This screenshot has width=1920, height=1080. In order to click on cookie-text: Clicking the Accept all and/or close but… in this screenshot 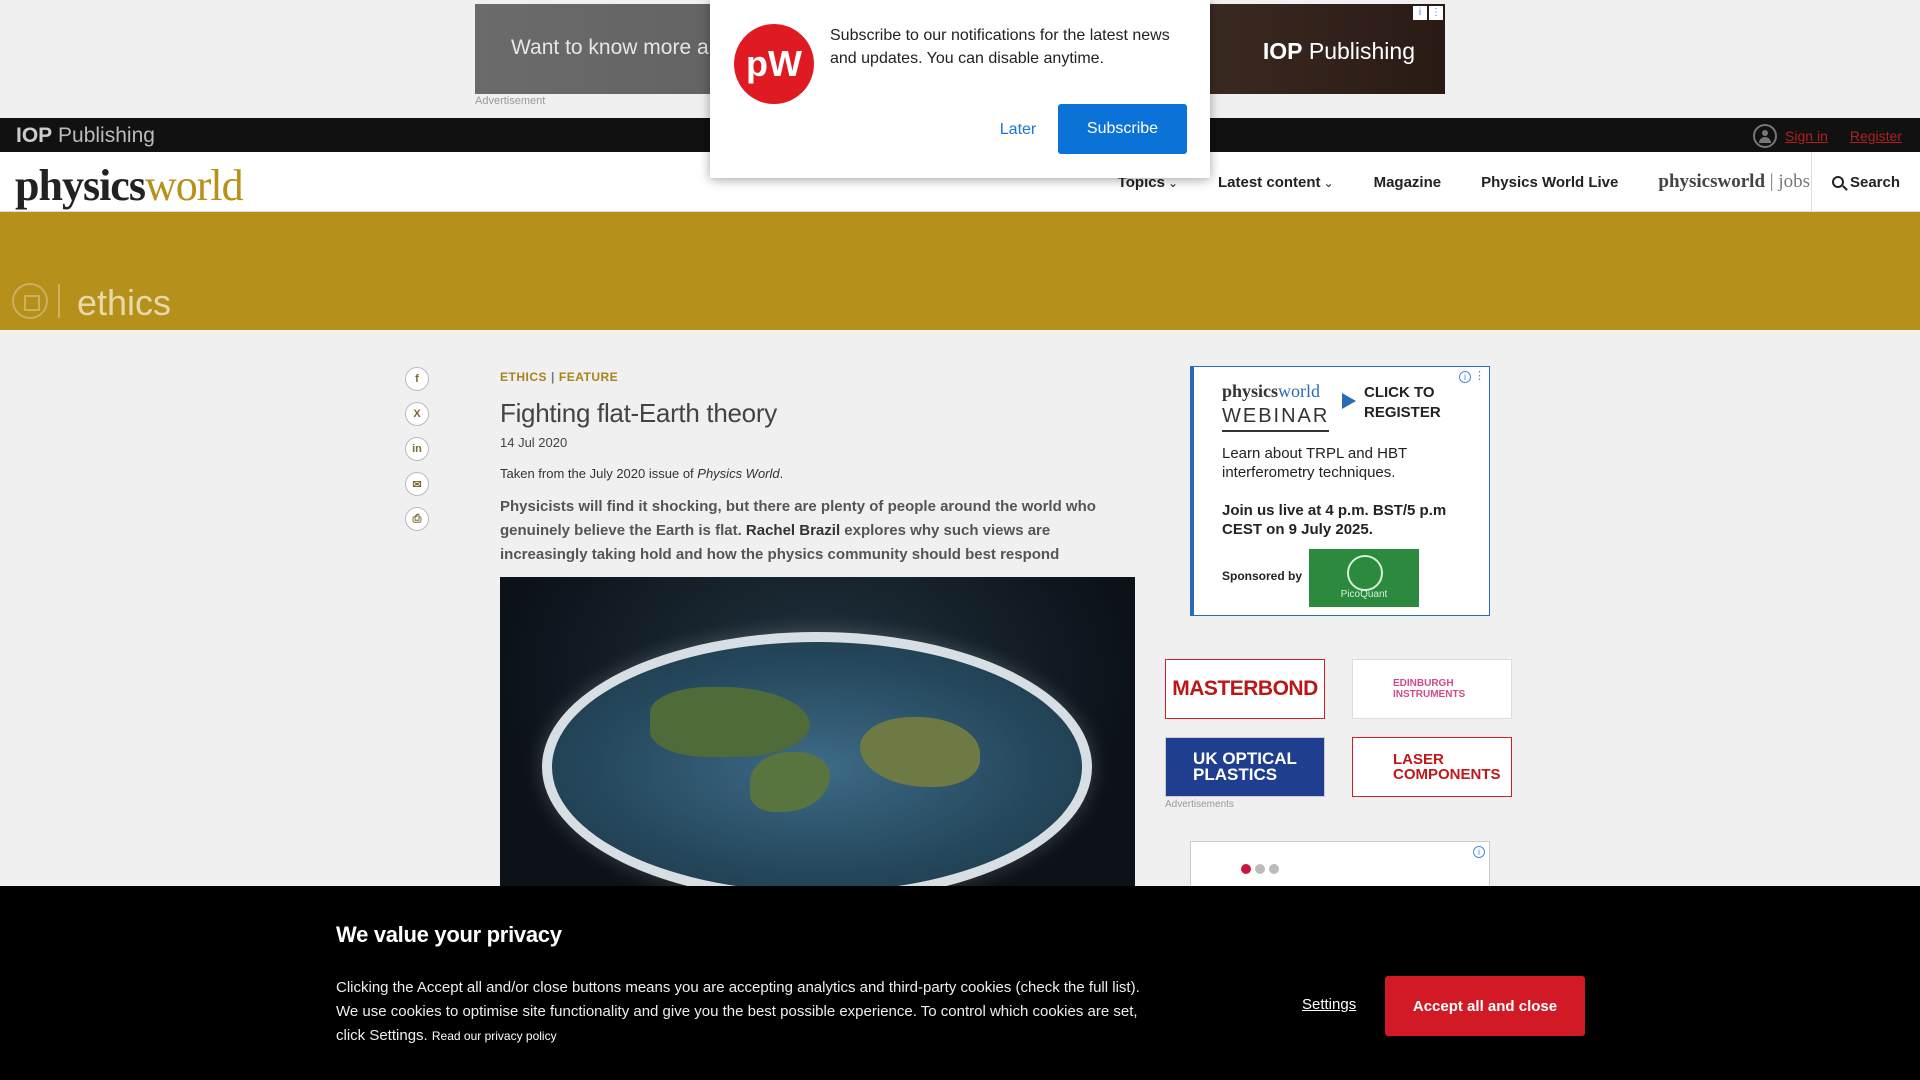, I will do `click(738, 1011)`.